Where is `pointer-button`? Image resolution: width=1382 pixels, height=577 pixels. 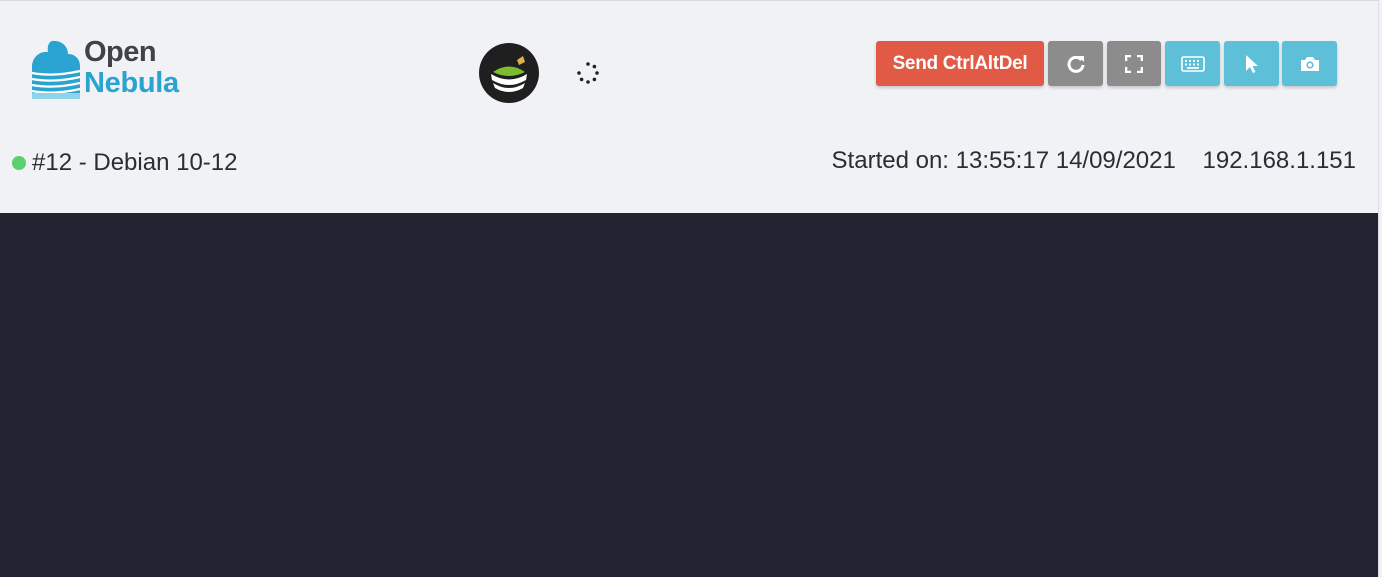
pointer-button is located at coordinates (1251, 63).